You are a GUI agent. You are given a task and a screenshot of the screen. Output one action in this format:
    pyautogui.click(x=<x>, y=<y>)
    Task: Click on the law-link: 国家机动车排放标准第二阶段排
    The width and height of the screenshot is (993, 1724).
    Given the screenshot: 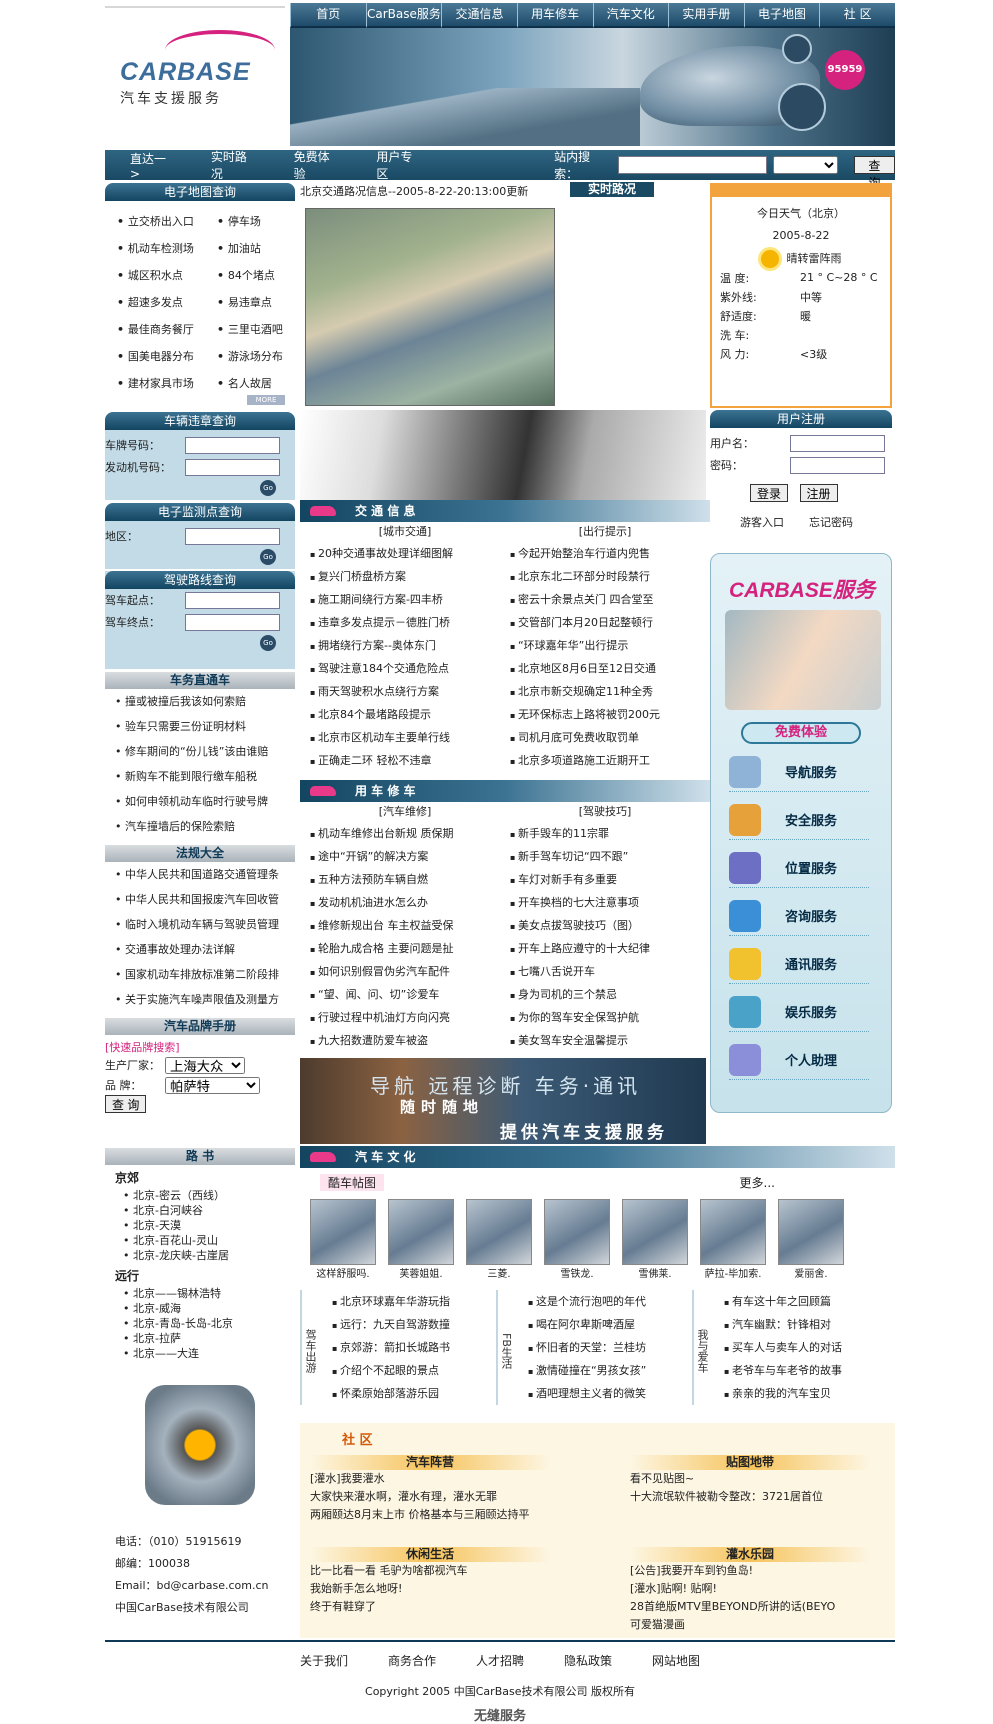 What is the action you would take?
    pyautogui.click(x=200, y=974)
    